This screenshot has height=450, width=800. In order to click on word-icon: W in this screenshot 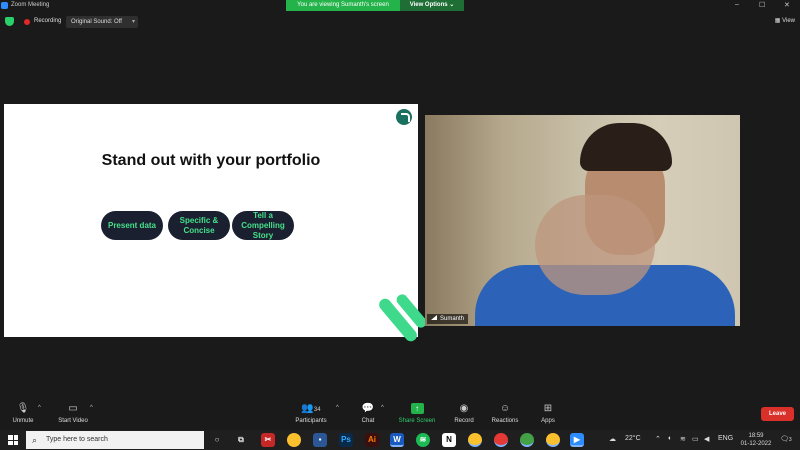, I will do `click(397, 440)`.